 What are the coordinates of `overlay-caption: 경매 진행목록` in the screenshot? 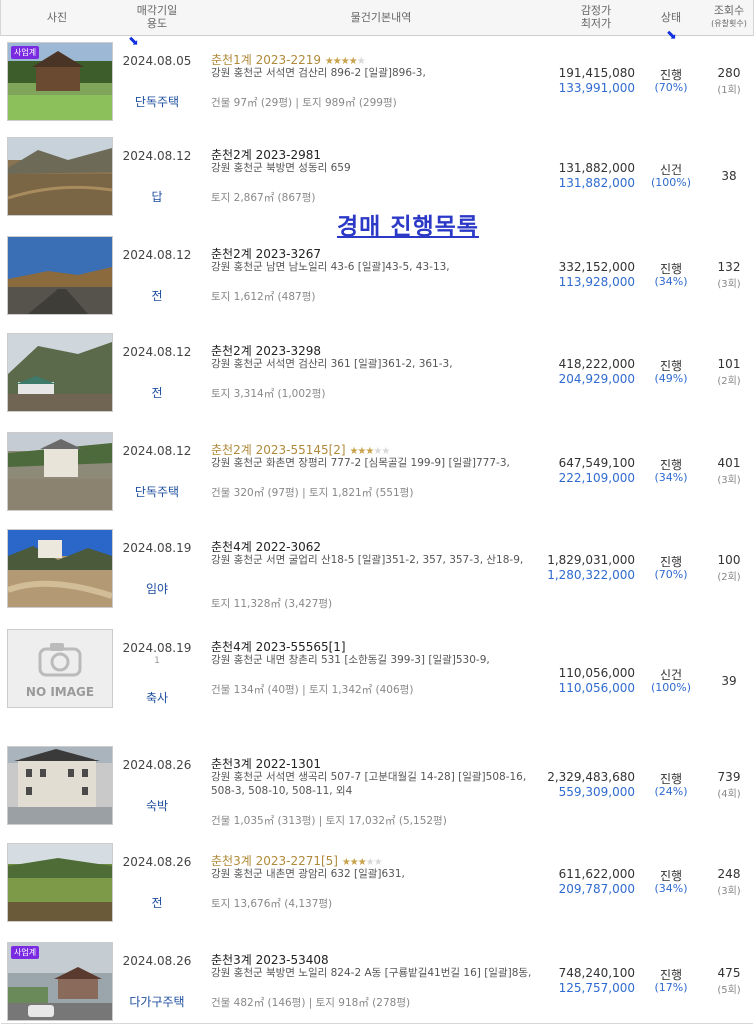 It's located at (408, 227).